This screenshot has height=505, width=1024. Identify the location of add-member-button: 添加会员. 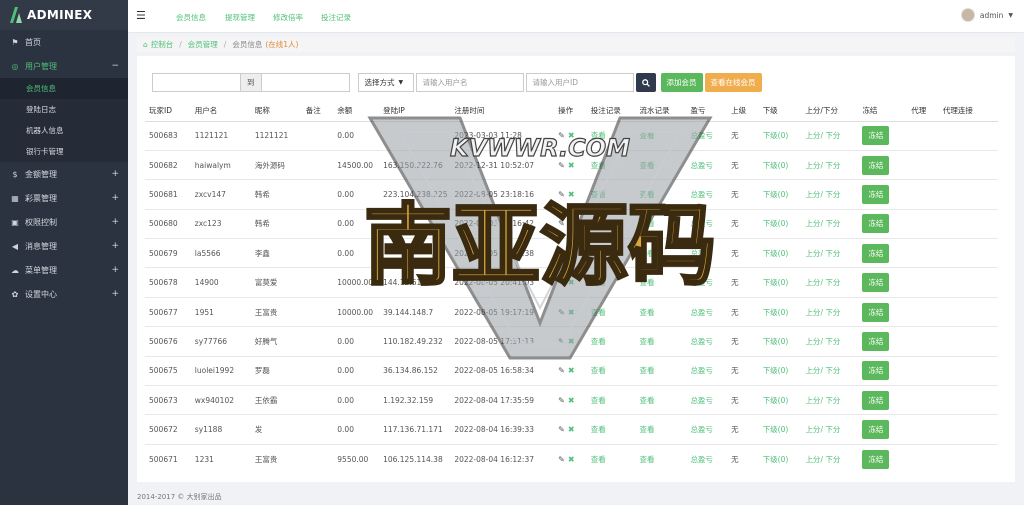
(681, 82).